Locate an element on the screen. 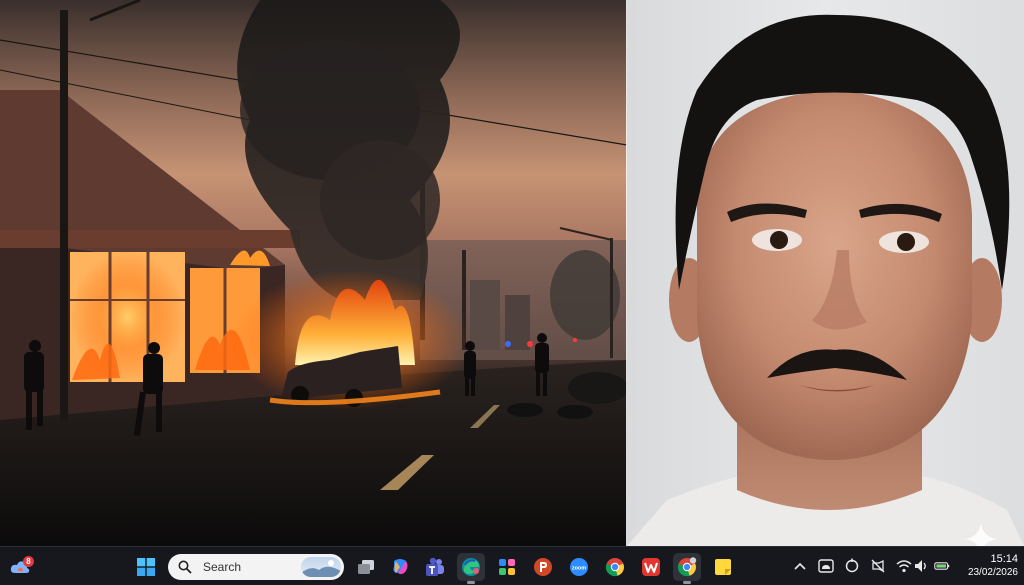 The width and height of the screenshot is (1024, 585). teams-icon is located at coordinates (435, 566).